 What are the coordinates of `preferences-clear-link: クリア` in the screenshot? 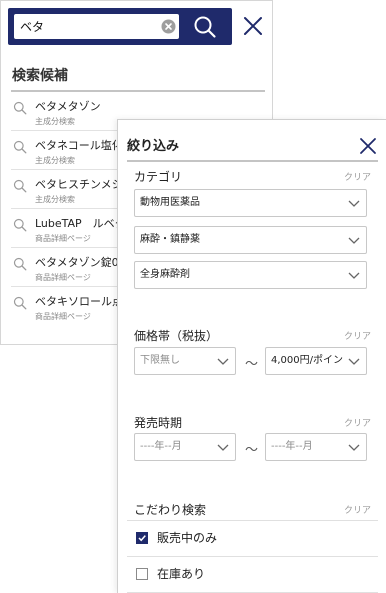 It's located at (357, 509).